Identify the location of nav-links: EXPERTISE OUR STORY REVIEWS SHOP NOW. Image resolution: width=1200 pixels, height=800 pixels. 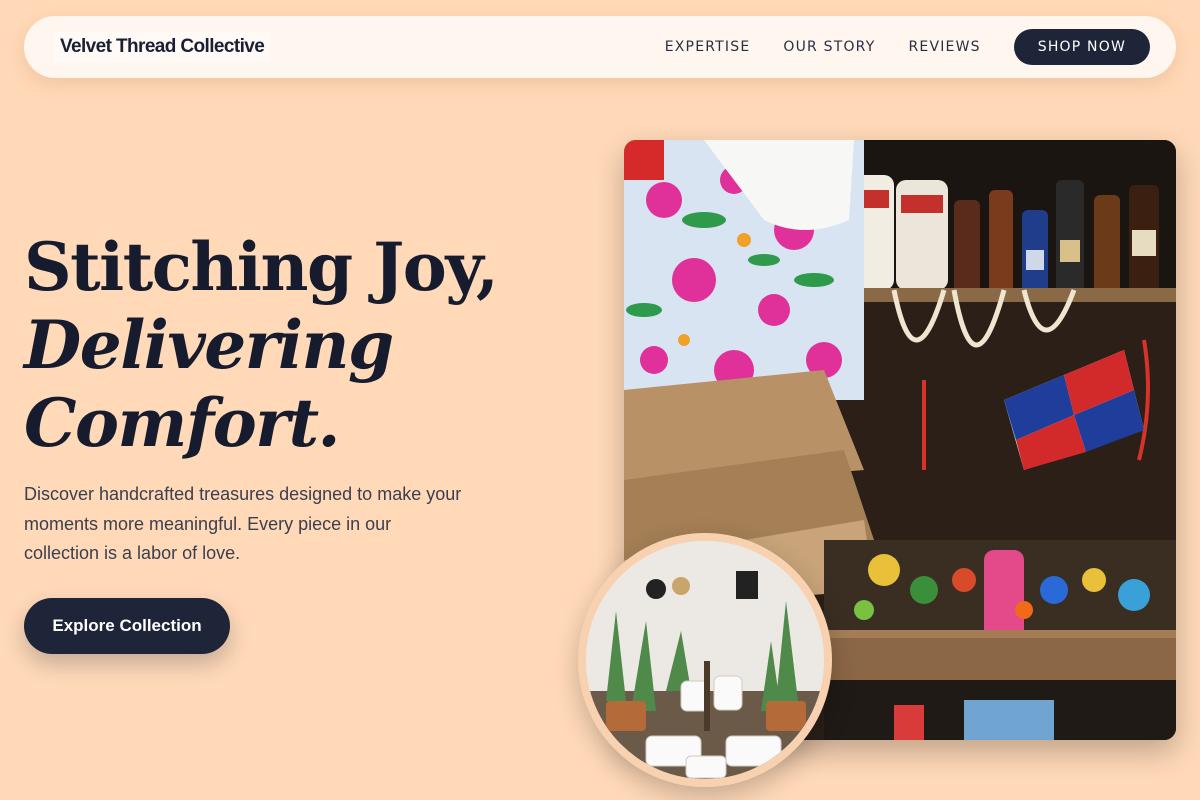
(907, 47).